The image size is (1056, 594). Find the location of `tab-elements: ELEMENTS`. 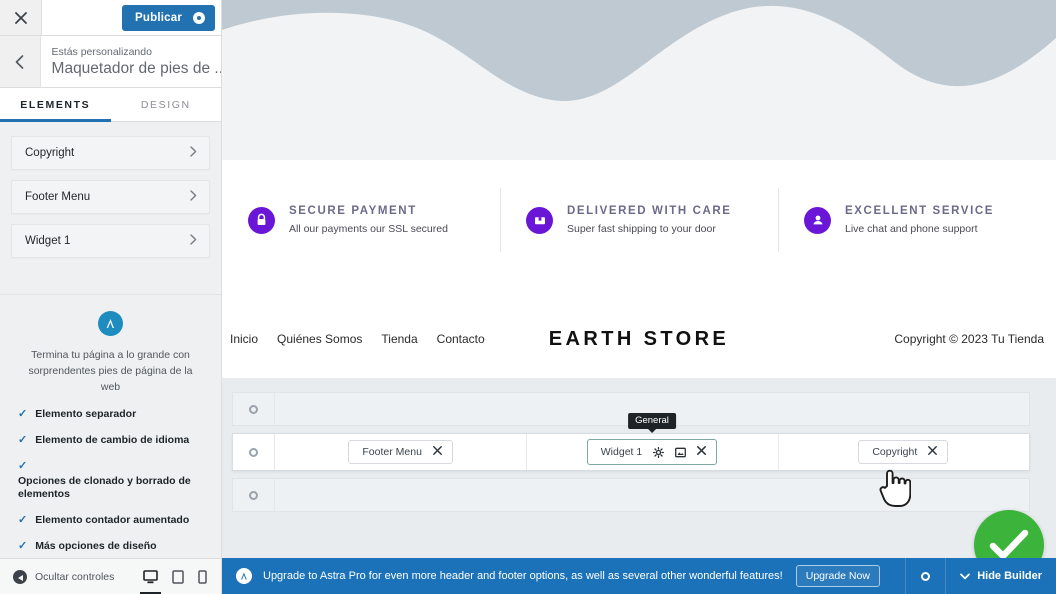

tab-elements: ELEMENTS is located at coordinates (55, 104).